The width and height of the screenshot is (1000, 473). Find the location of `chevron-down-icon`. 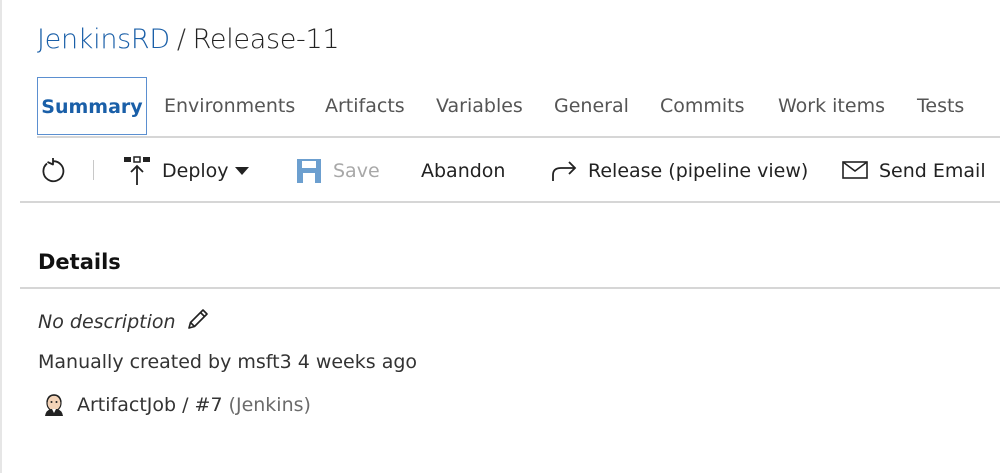

chevron-down-icon is located at coordinates (241, 171).